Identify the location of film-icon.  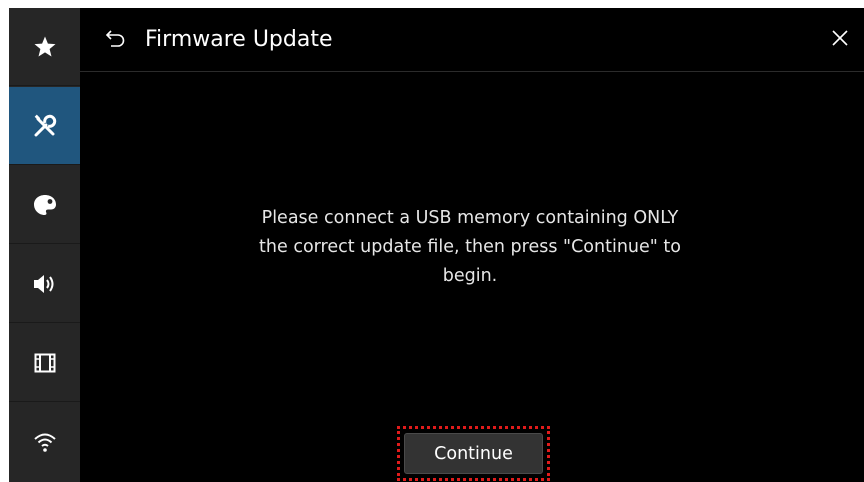
(45, 363).